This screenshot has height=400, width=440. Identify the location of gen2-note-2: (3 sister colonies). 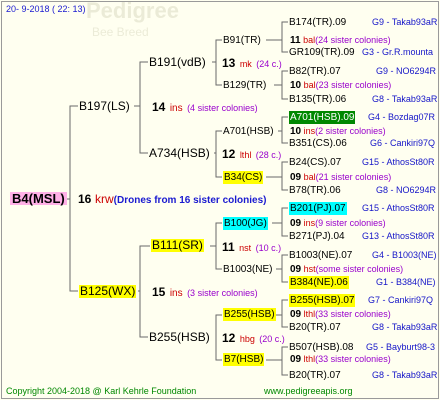
(222, 293).